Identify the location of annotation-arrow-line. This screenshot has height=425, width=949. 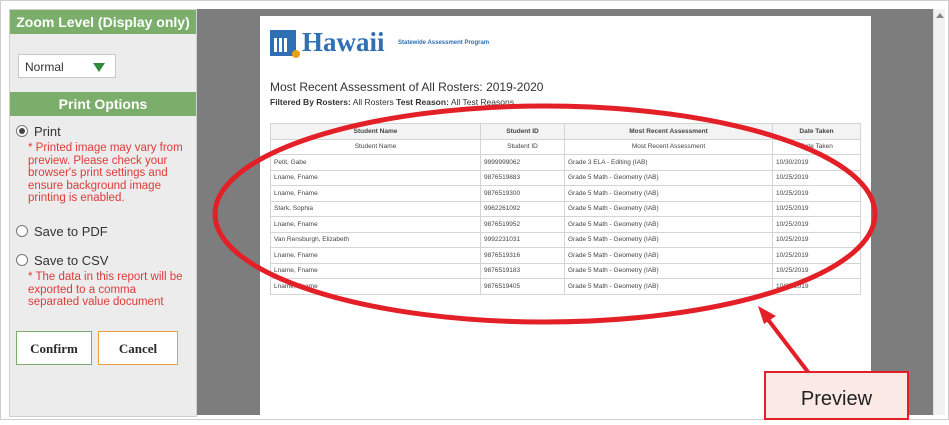
(787, 344).